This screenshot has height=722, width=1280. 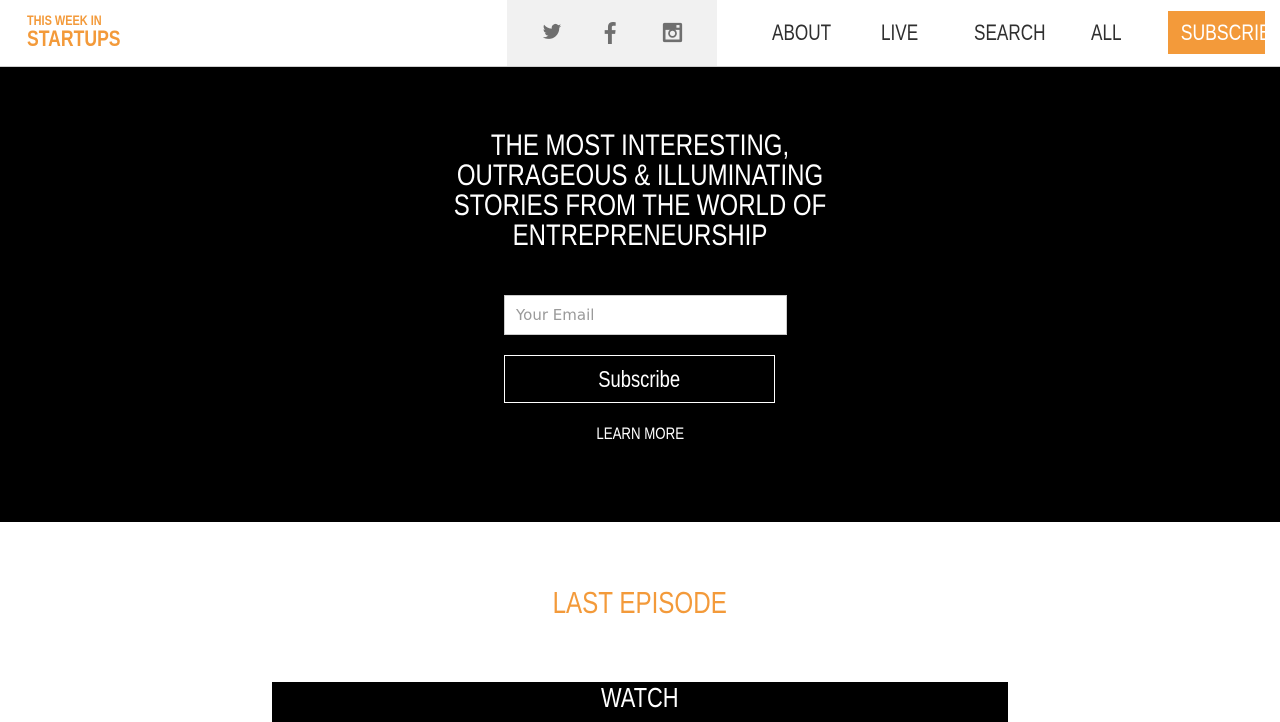 I want to click on email-field, so click(x=645, y=315).